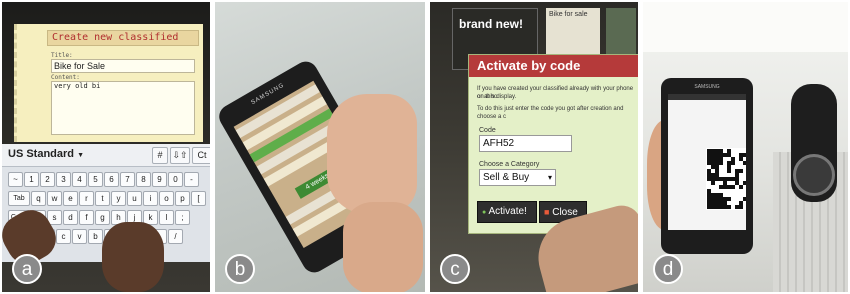 This screenshot has height=294, width=850. Describe the element at coordinates (47, 179) in the screenshot. I see `key-0-2: 2` at that location.